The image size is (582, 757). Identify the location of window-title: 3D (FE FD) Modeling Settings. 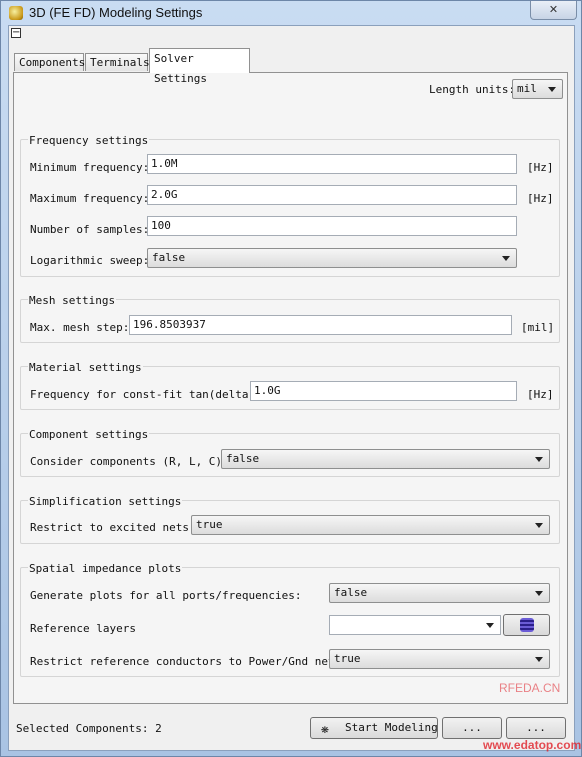
(116, 12).